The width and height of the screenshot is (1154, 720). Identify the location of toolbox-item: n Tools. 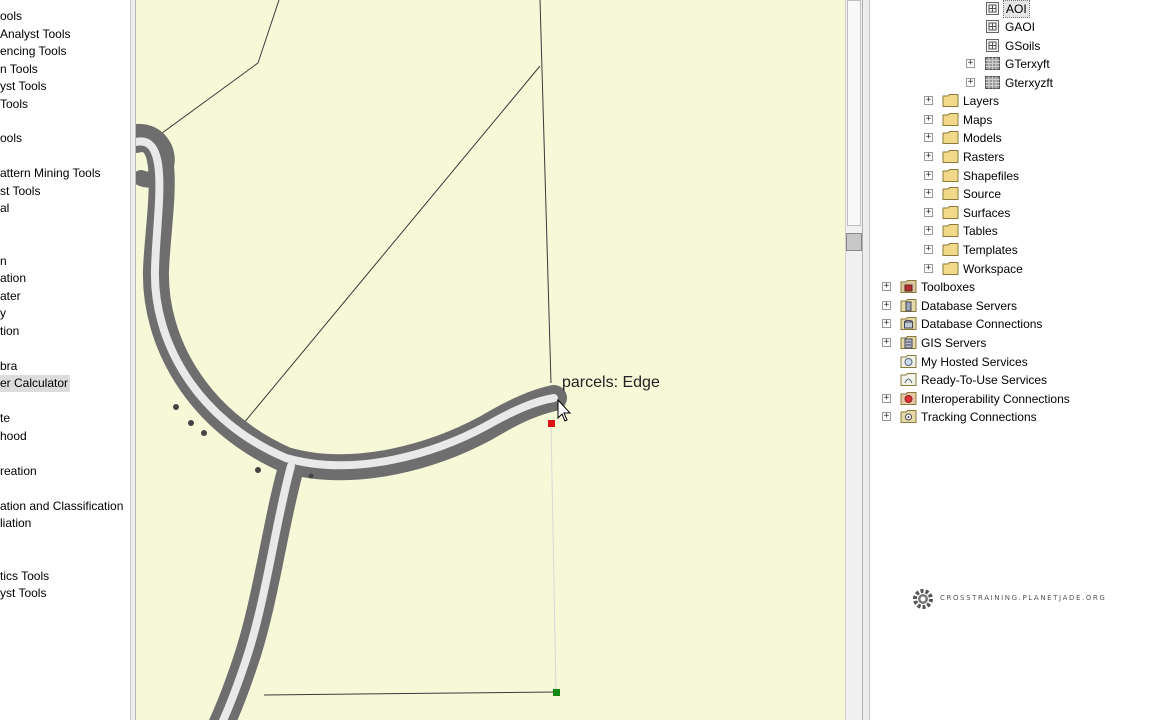
(20, 69).